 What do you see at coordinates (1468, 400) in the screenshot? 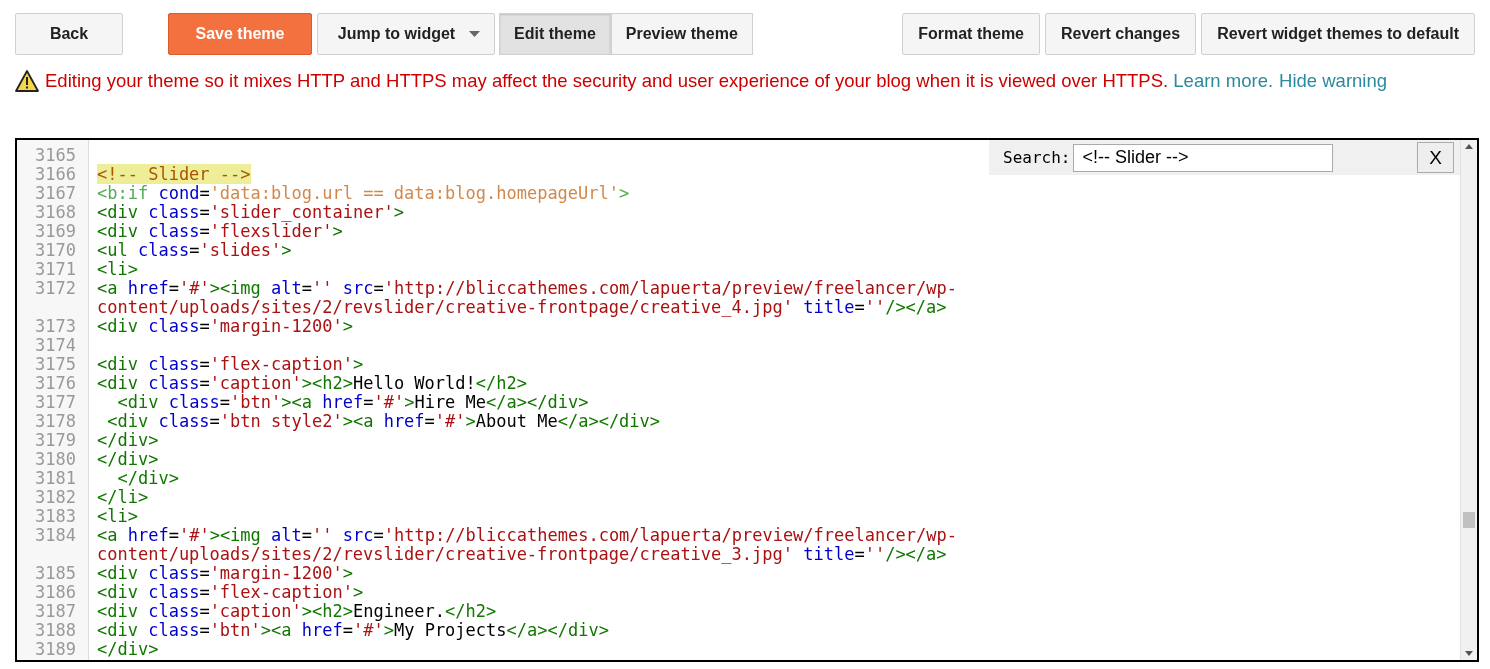
I see `scrollbar` at bounding box center [1468, 400].